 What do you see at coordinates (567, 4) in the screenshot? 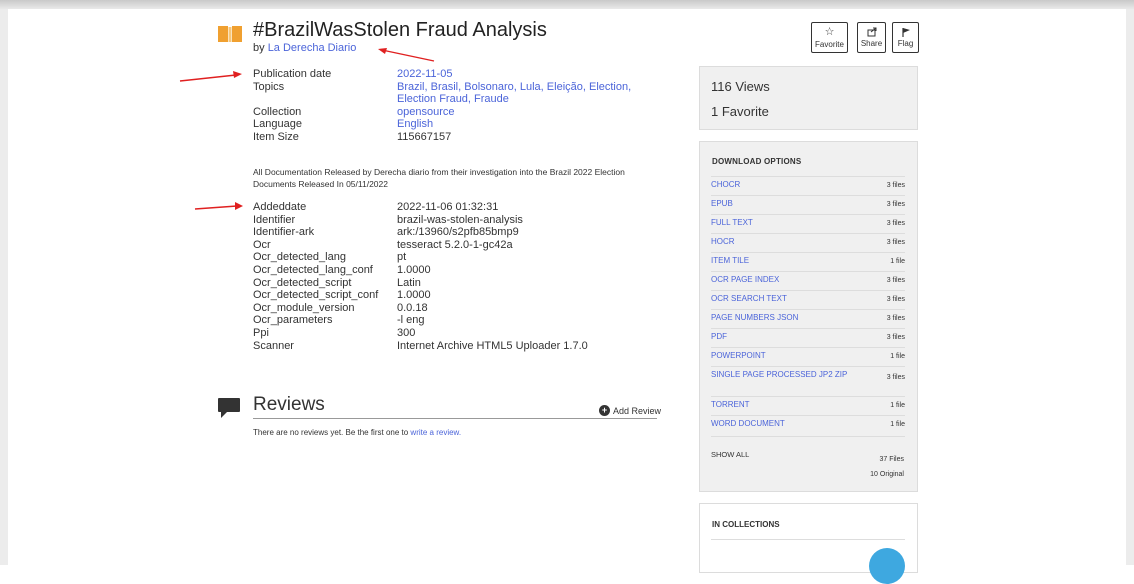
I see `browser-top-edge` at bounding box center [567, 4].